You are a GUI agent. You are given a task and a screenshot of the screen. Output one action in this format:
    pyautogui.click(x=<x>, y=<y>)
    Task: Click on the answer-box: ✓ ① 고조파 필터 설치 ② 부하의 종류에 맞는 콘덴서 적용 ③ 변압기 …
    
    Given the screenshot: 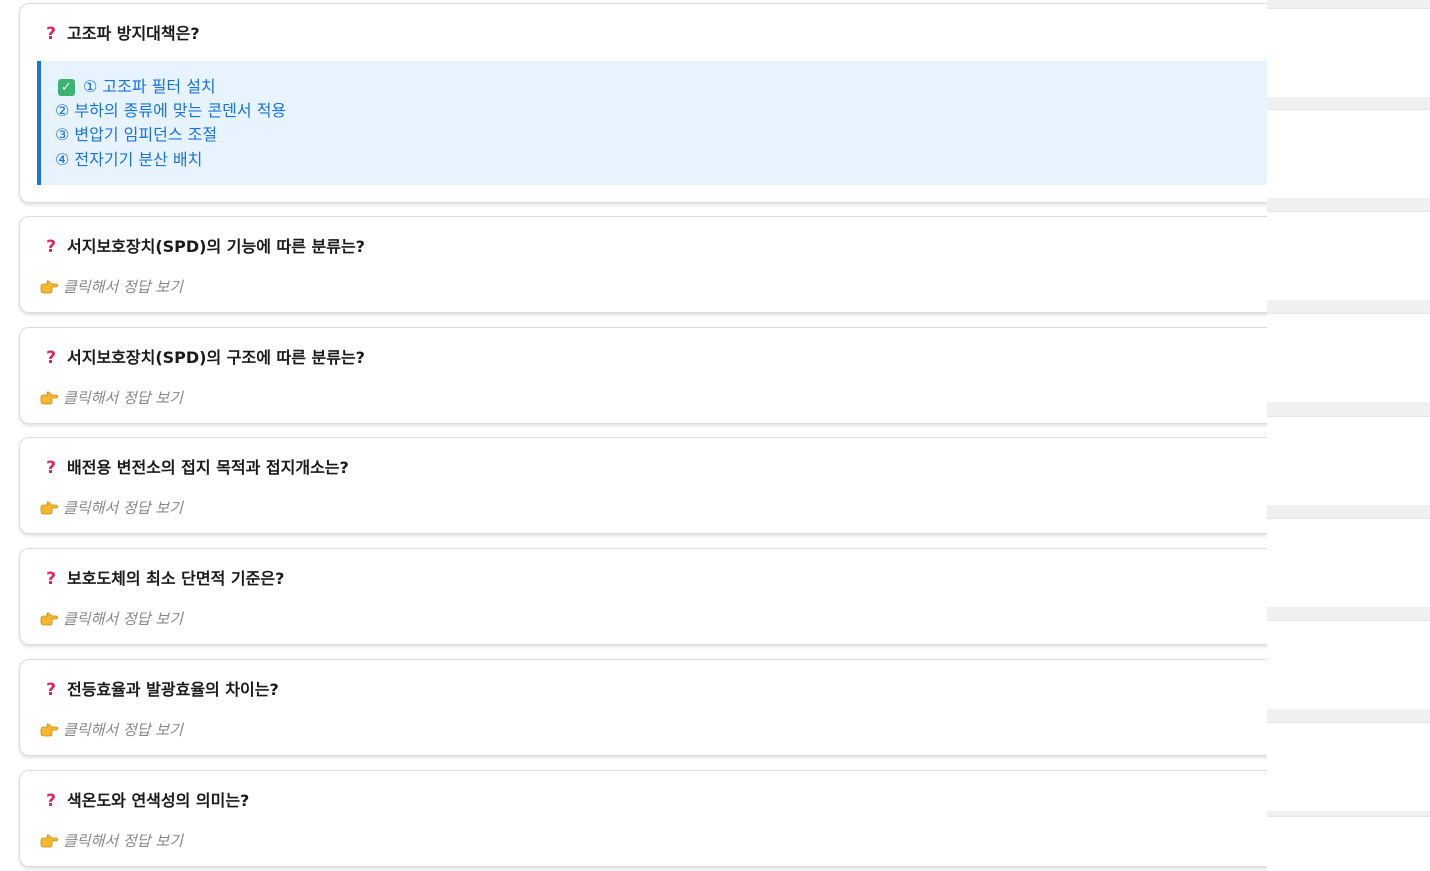 What is the action you would take?
    pyautogui.click(x=652, y=123)
    